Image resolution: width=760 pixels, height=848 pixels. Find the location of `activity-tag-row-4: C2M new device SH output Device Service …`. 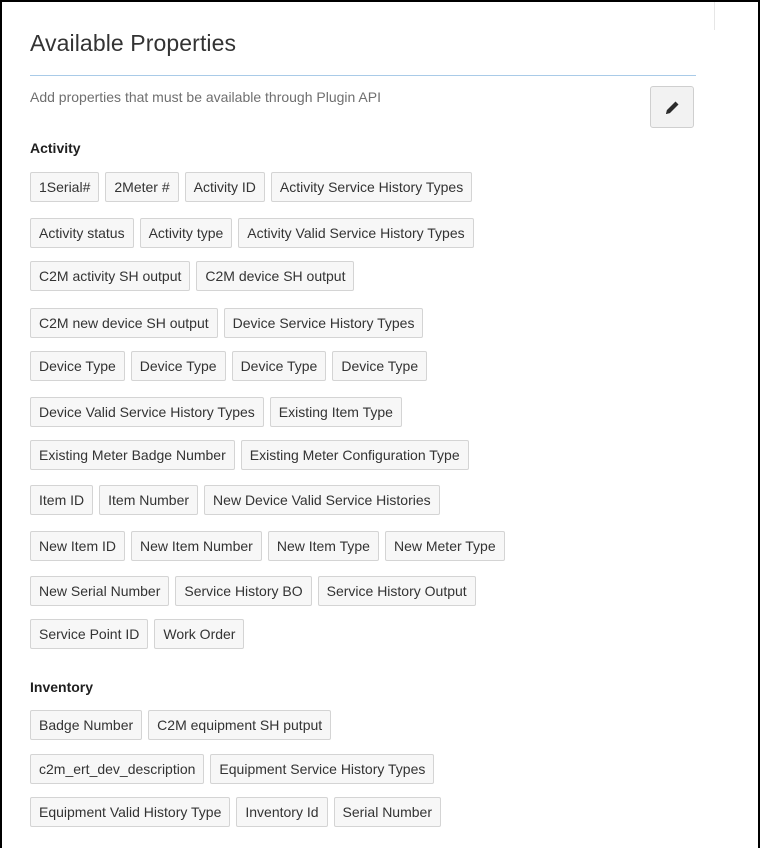

activity-tag-row-4: C2M new device SH output Device Service … is located at coordinates (227, 323).